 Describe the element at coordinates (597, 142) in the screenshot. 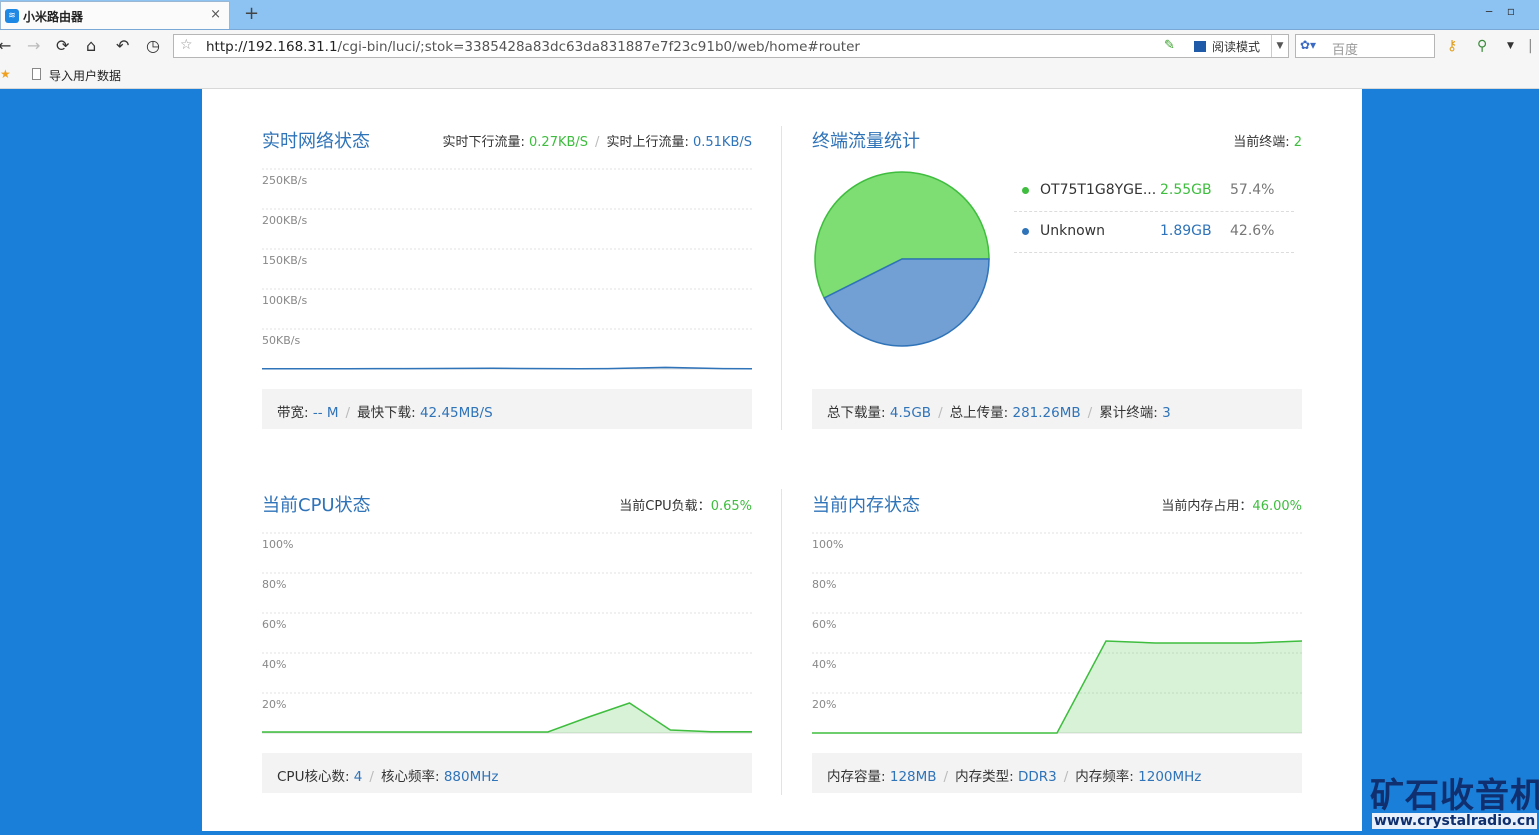

I see `network-realtime-rates: 实时下行流量: 0.27KB/S / 实时上行流量: 0.51KB/S` at that location.